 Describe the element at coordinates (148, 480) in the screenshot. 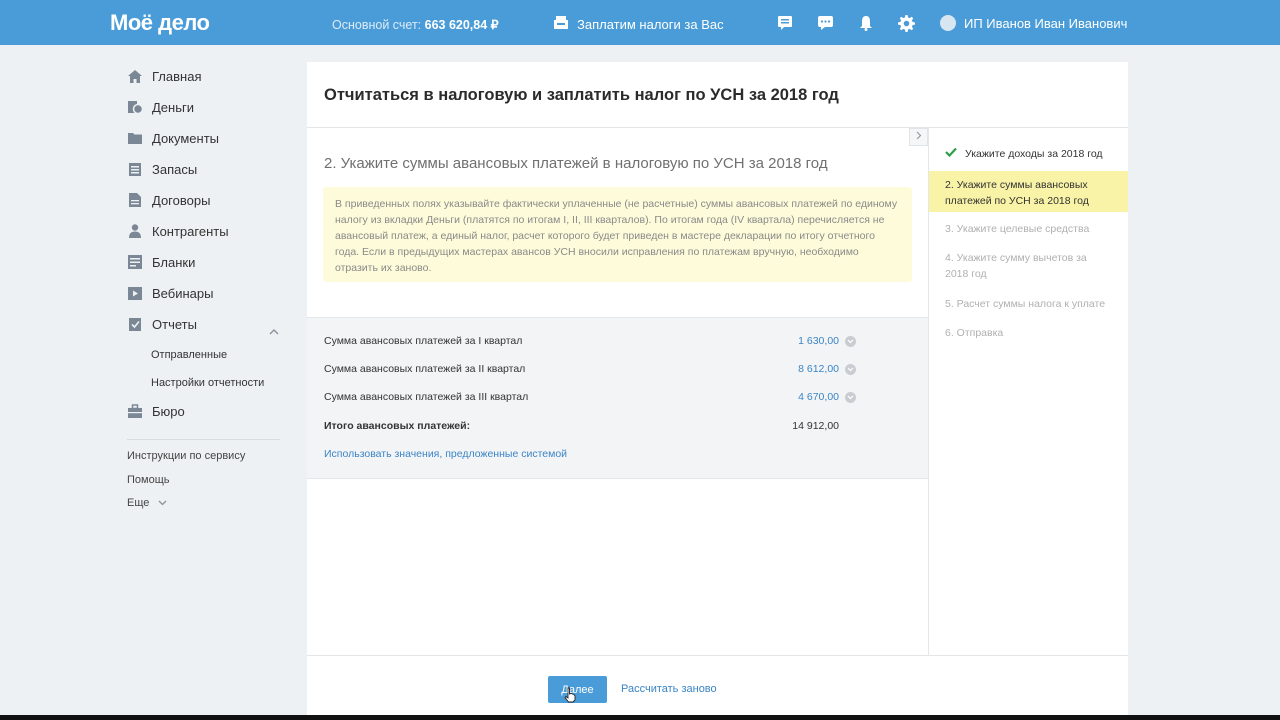

I see `help-link: Помощь` at that location.